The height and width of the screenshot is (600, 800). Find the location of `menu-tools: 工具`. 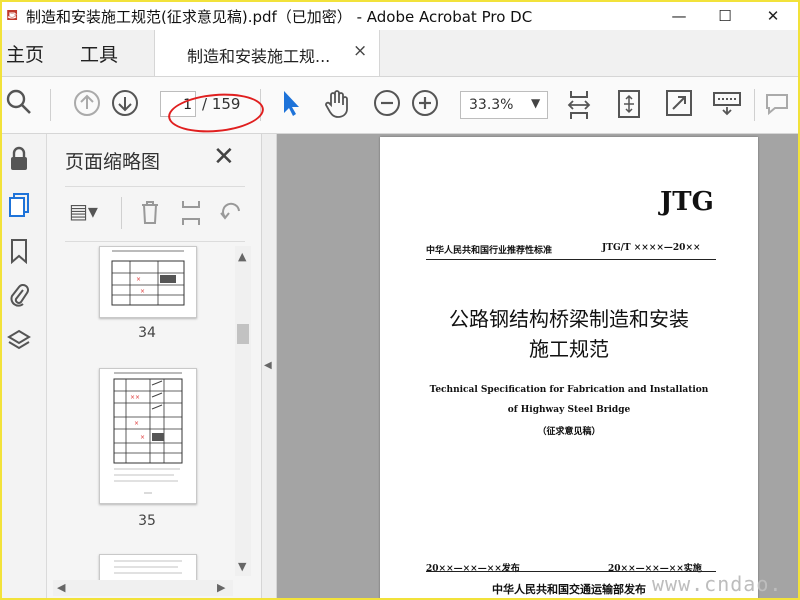

menu-tools: 工具 is located at coordinates (99, 53).